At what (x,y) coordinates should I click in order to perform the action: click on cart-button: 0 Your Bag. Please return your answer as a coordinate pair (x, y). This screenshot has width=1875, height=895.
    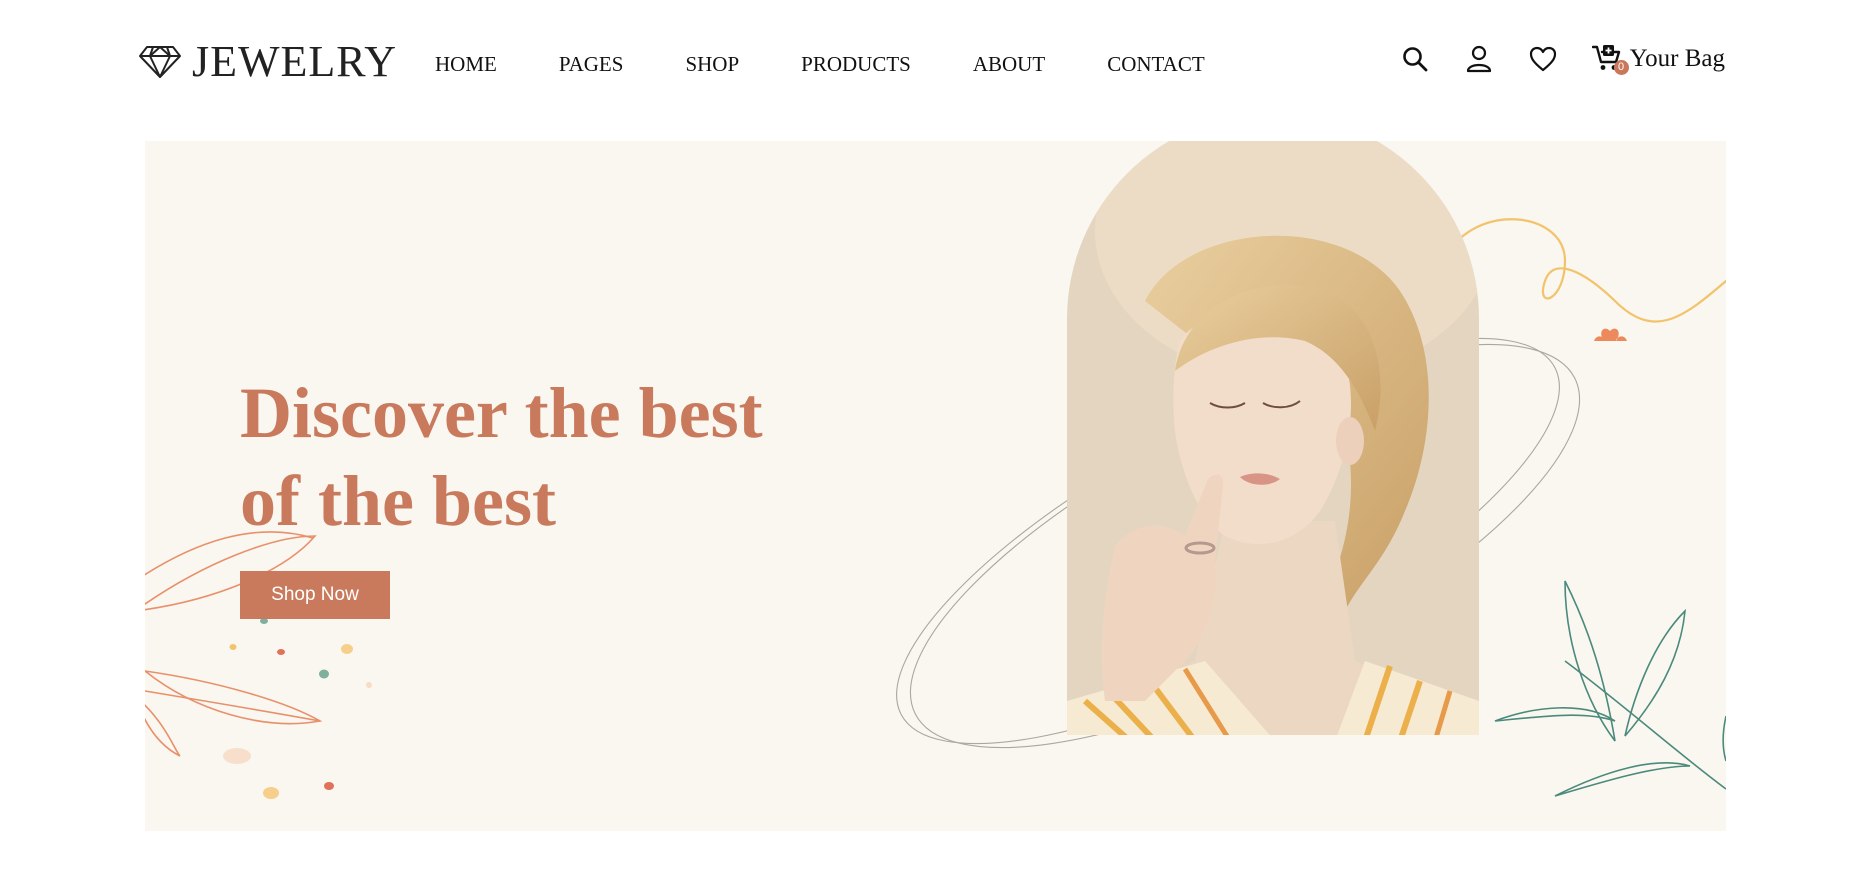
    Looking at the image, I should click on (1658, 59).